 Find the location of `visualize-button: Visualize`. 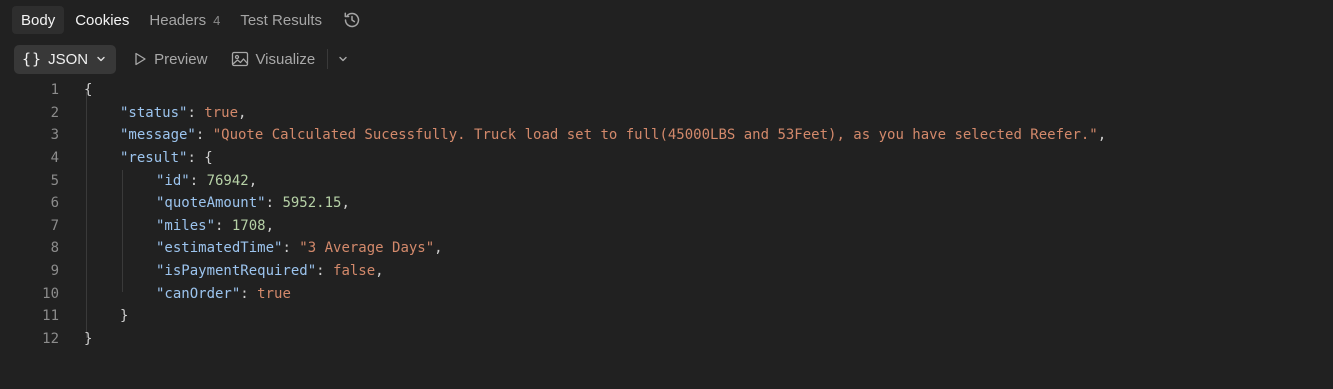

visualize-button: Visualize is located at coordinates (273, 59).